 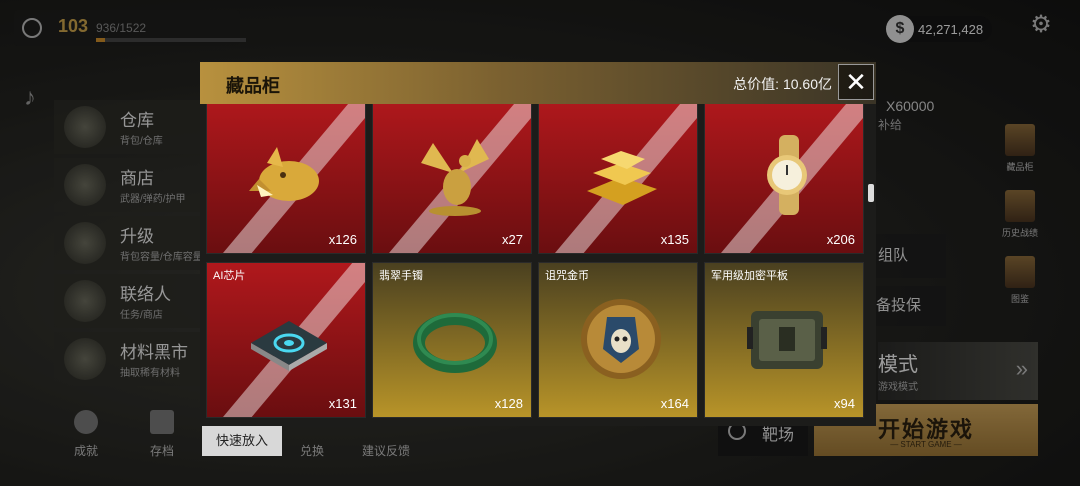 What do you see at coordinates (856, 82) in the screenshot?
I see `close-button: ✕` at bounding box center [856, 82].